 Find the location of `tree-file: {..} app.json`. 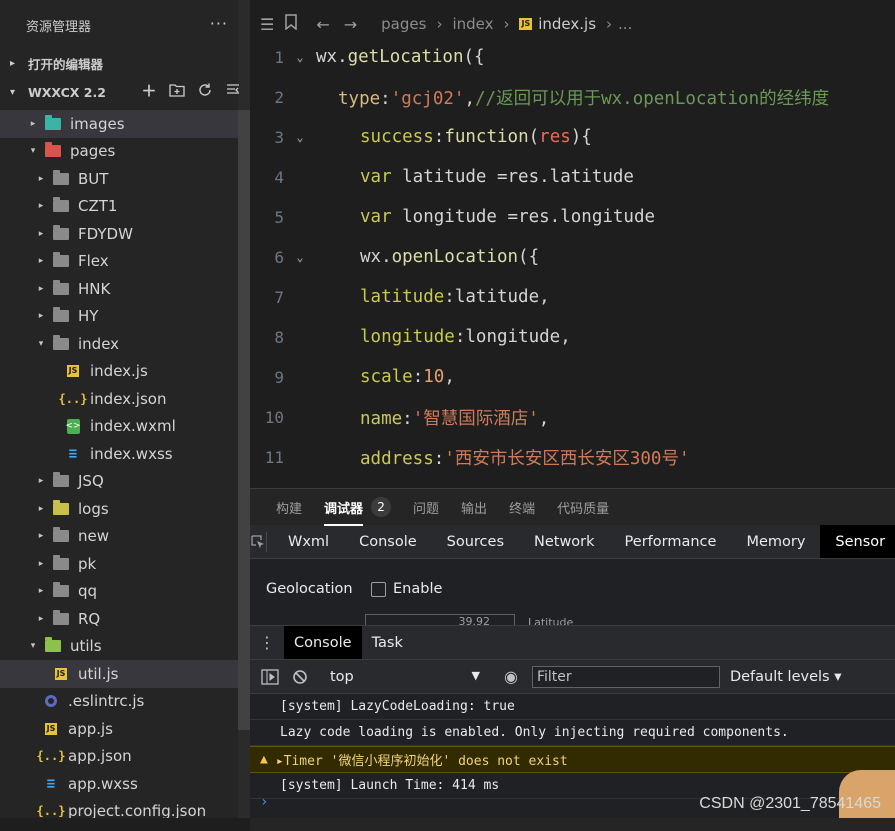

tree-file: {..} app.json is located at coordinates (119, 757).